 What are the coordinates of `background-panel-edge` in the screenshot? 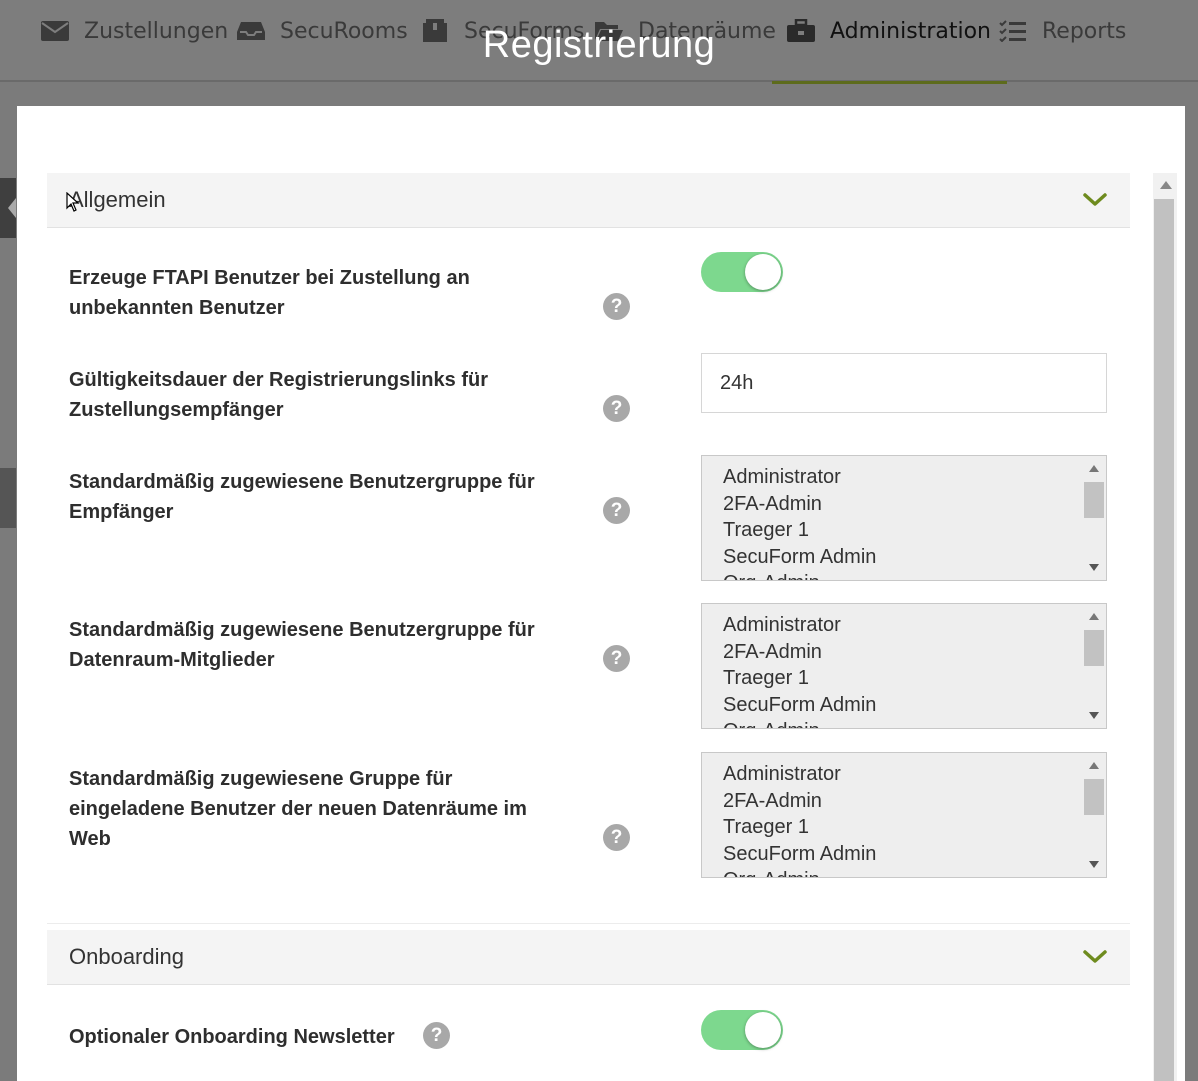 It's located at (8, 498).